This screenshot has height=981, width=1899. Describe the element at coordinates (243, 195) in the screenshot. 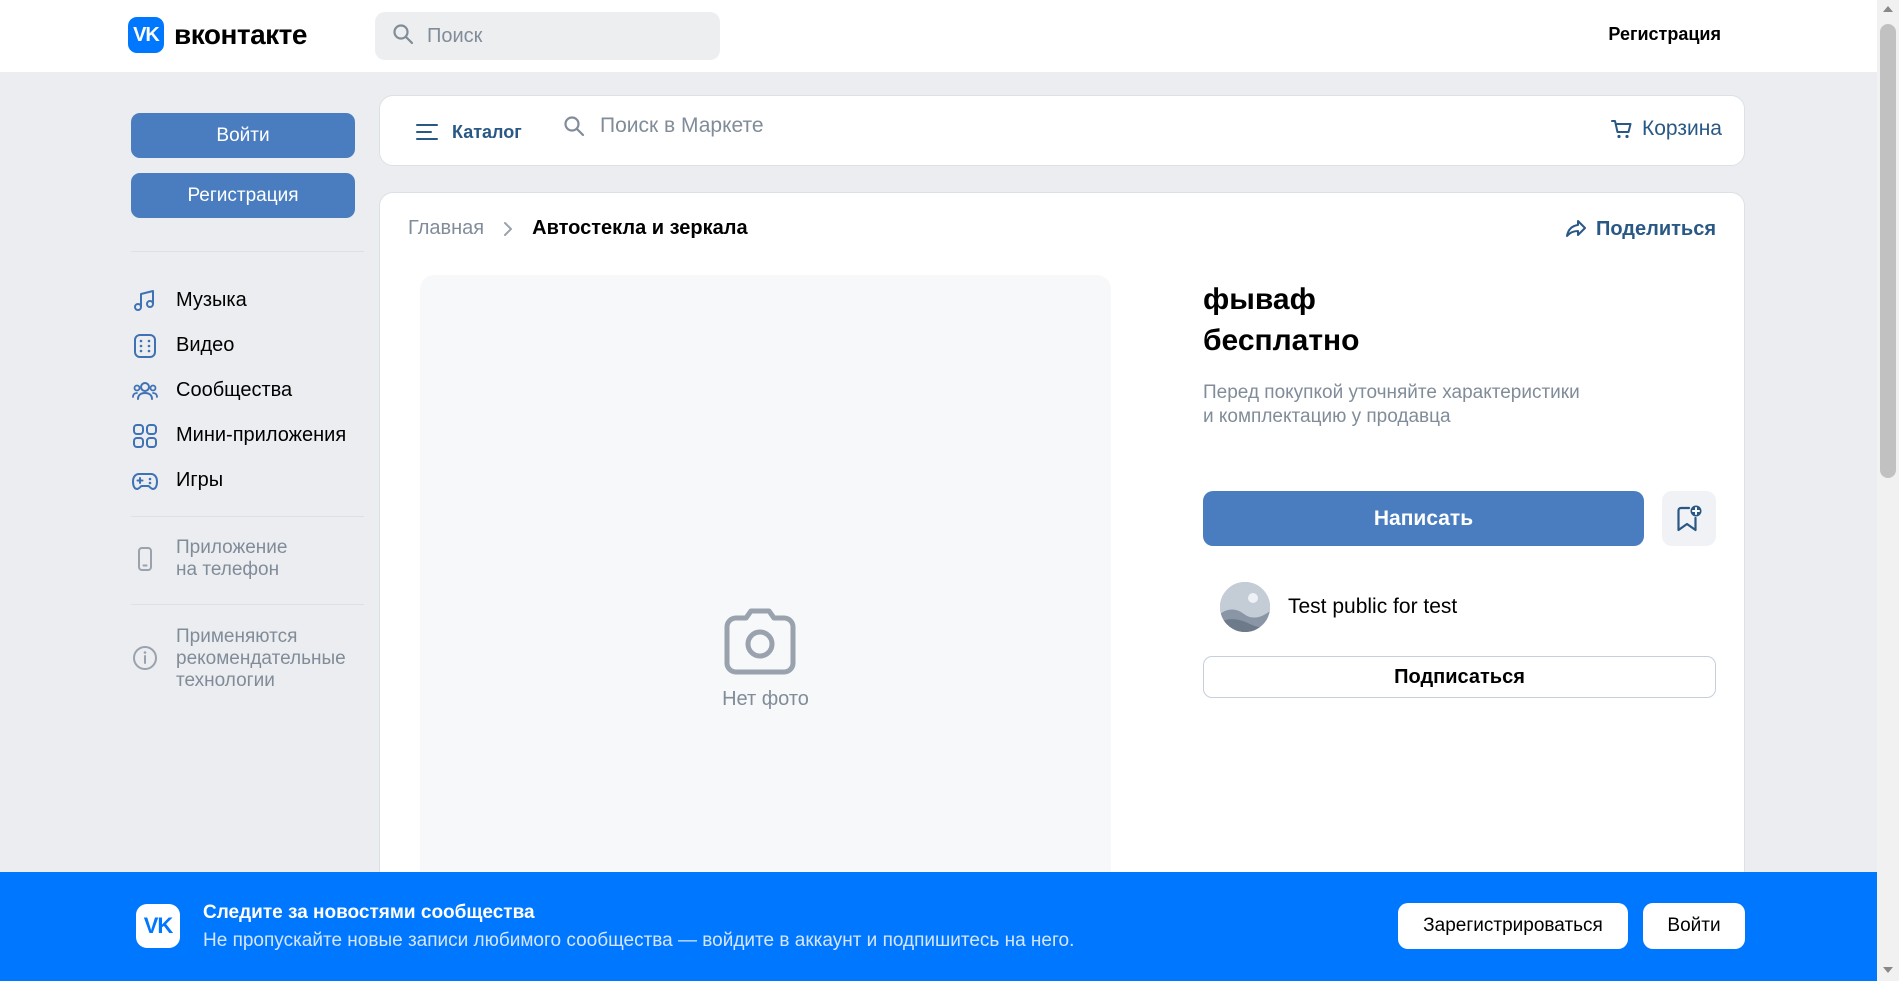

I see `sidebar-register-button: Регистрация` at that location.